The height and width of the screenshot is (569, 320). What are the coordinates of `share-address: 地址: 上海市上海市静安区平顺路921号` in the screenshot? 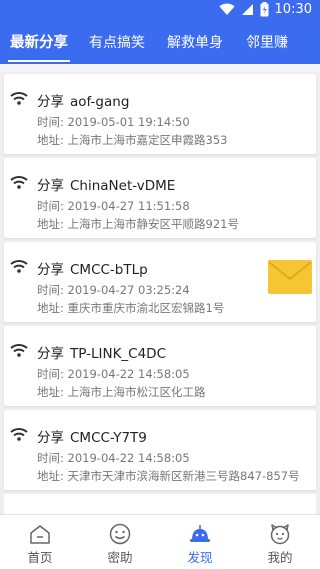 It's located at (138, 224).